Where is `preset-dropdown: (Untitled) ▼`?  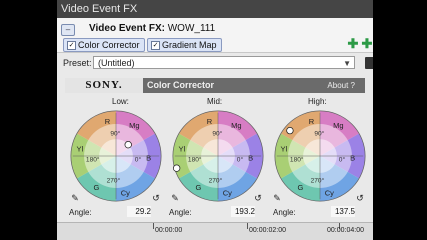
preset-dropdown: (Untitled) ▼ is located at coordinates (224, 62).